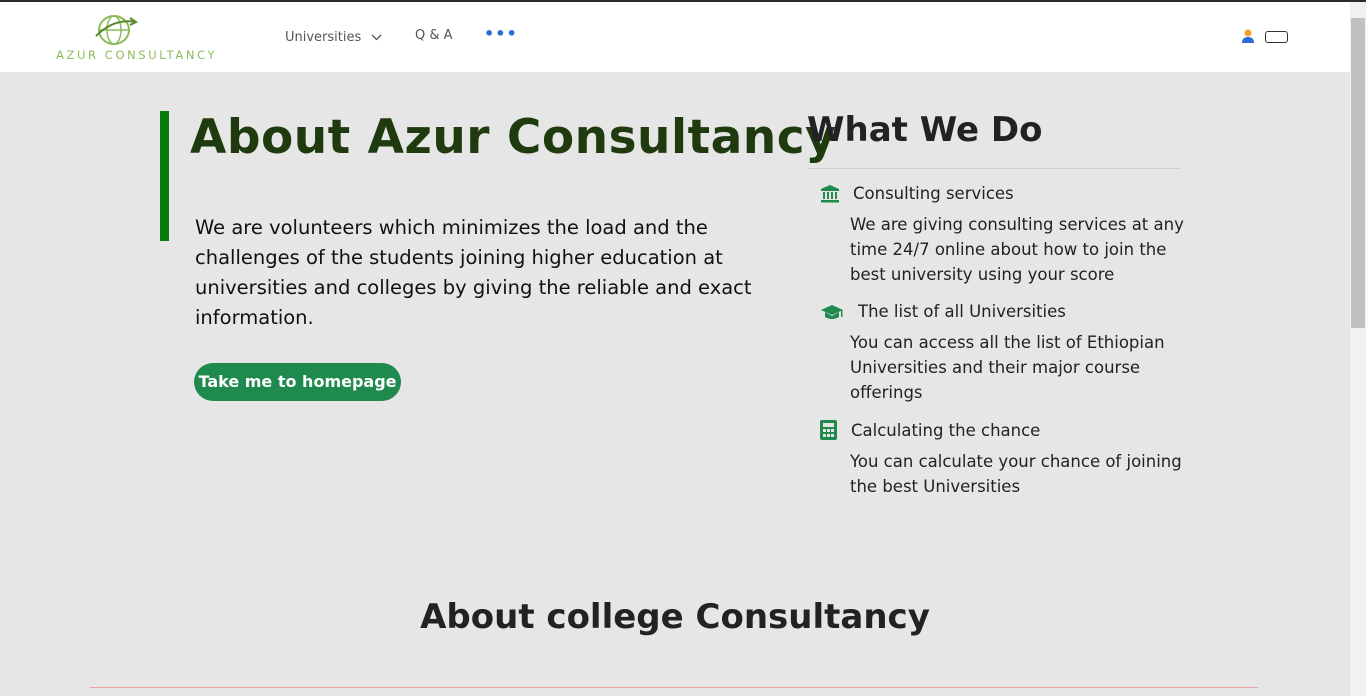 This screenshot has height=696, width=1366. What do you see at coordinates (933, 193) in the screenshot?
I see `service-title: Consulting services` at bounding box center [933, 193].